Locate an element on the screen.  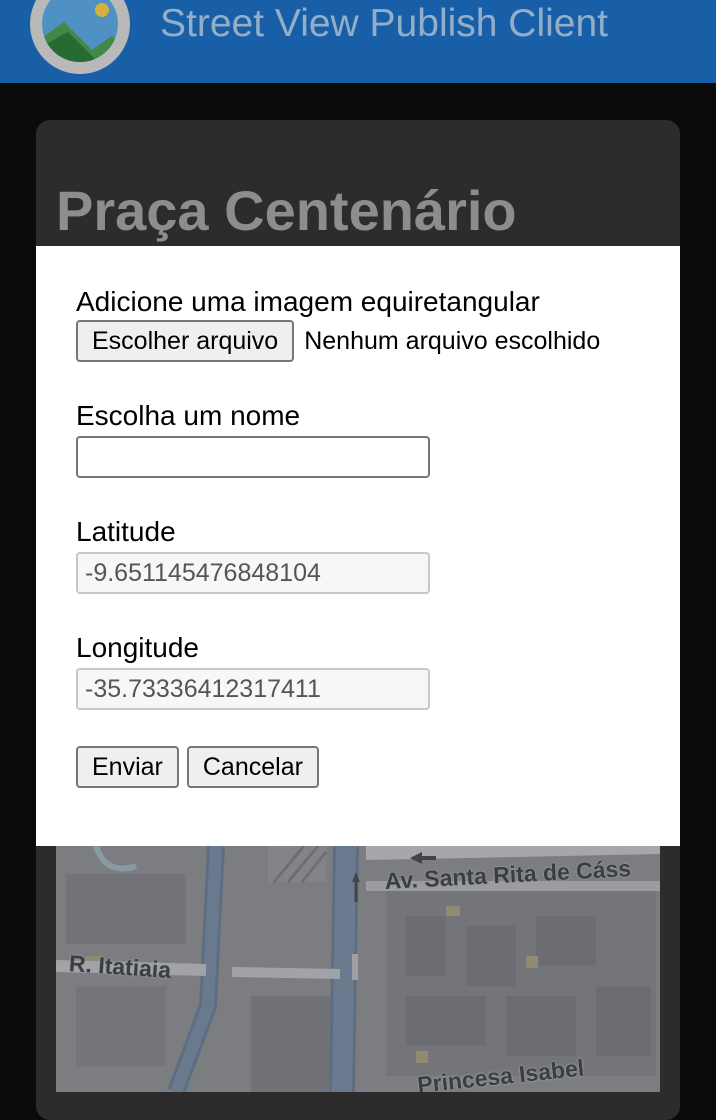
app-header: Street View Publish Client is located at coordinates (358, 41).